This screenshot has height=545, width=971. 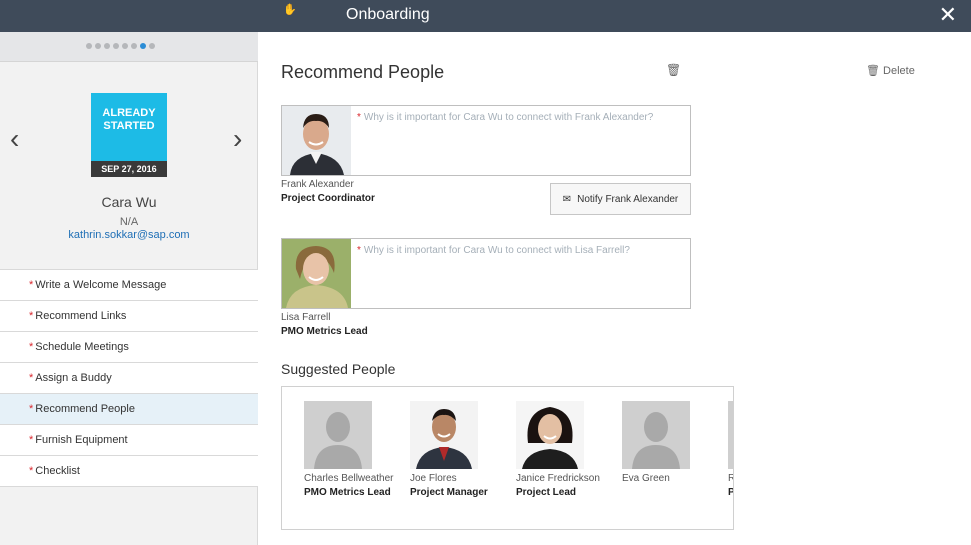 I want to click on suggested-person: R P, so click(x=730, y=449).